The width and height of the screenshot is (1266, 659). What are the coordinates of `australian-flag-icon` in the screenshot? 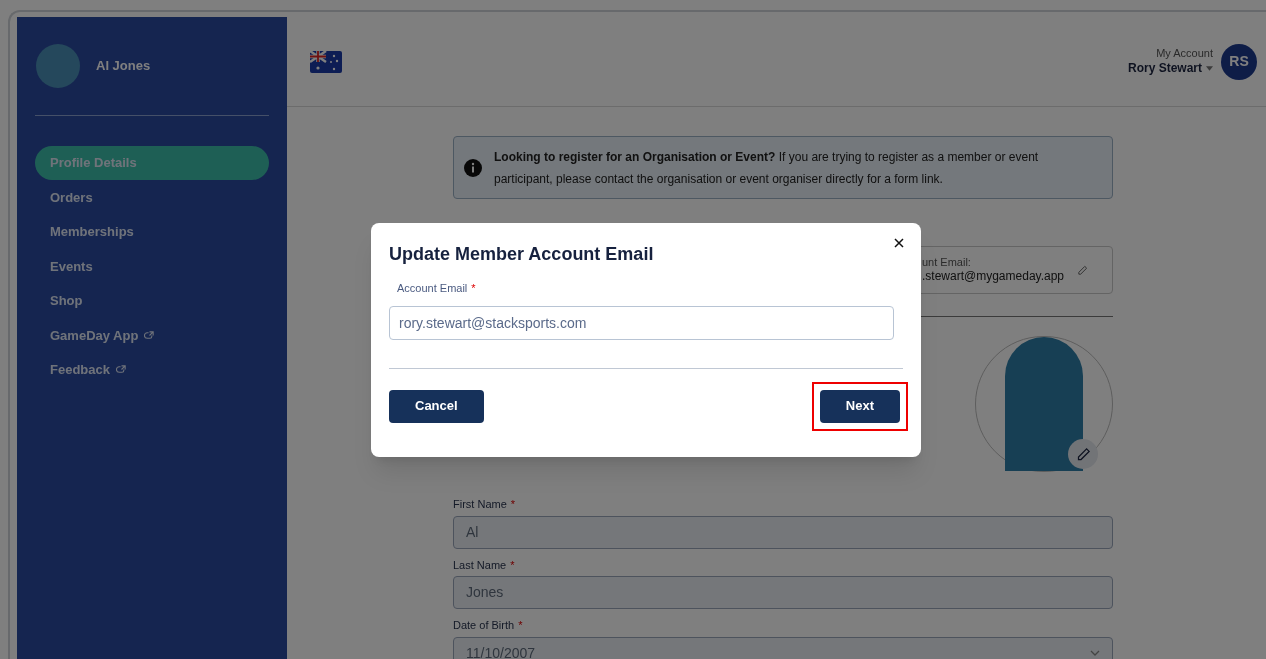 It's located at (326, 61).